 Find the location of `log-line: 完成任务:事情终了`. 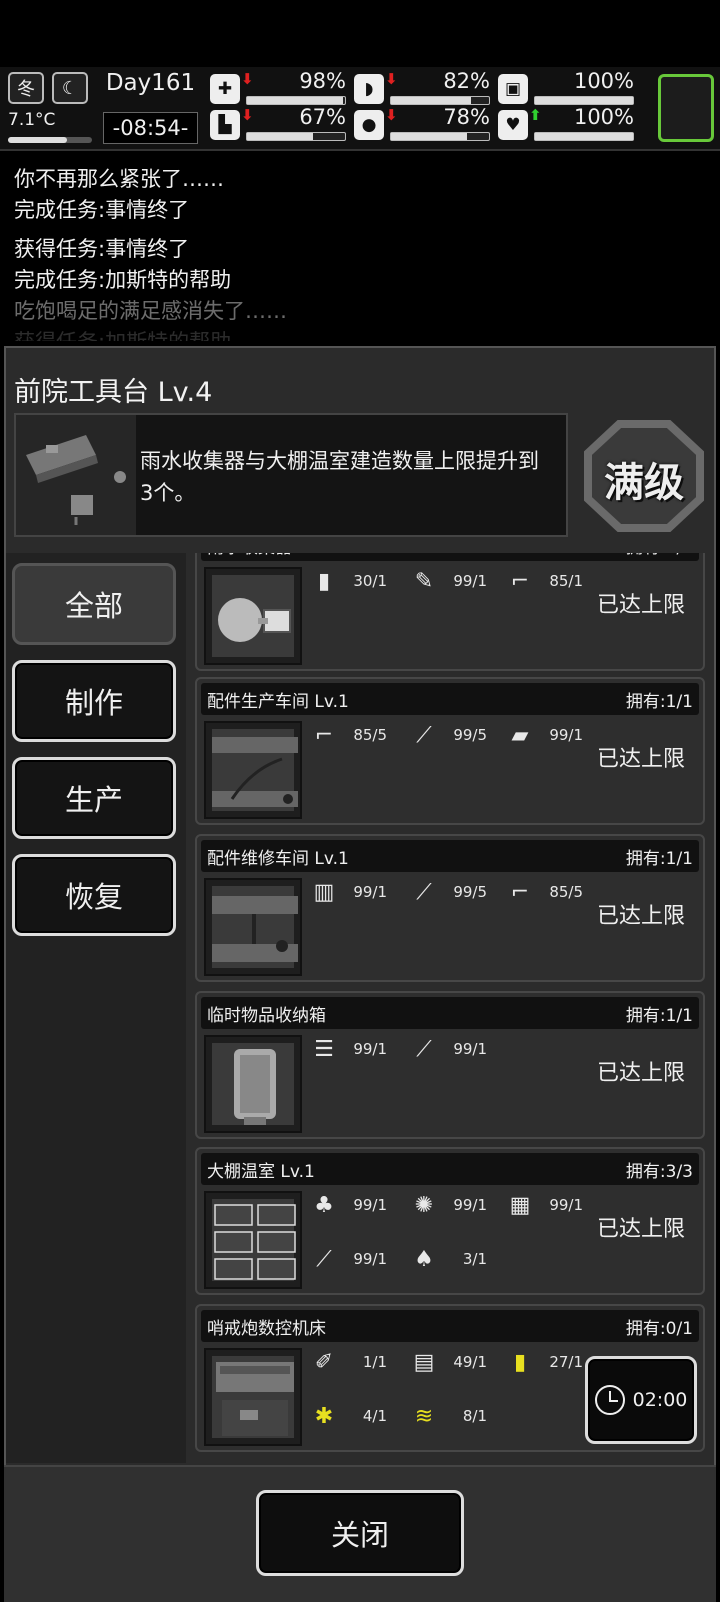

log-line: 完成任务:事情终了 is located at coordinates (102, 210).